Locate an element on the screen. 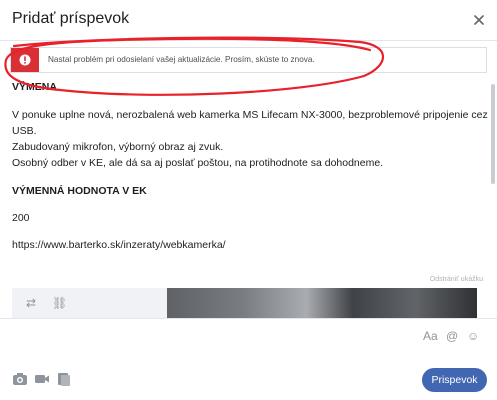  video-icon is located at coordinates (42, 379).